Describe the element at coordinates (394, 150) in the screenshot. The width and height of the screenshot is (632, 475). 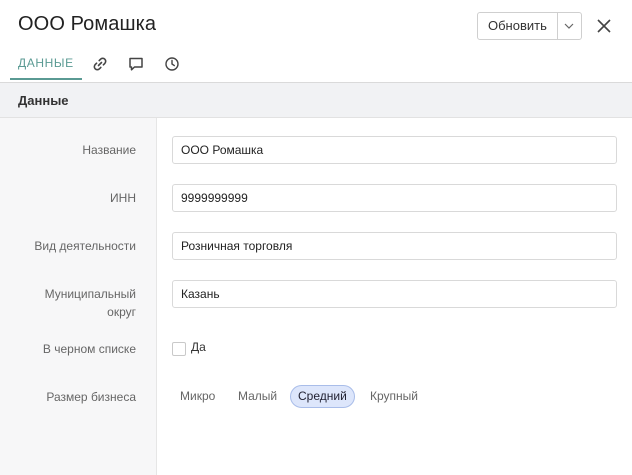
I see `name-field: ООО Ромашка` at that location.